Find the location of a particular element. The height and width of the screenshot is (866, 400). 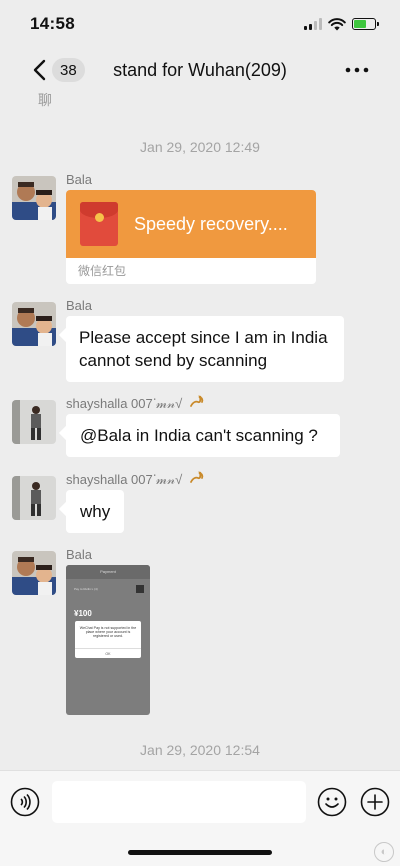

red-packet-card: Speedy recovery.... 微信红包 is located at coordinates (191, 237).